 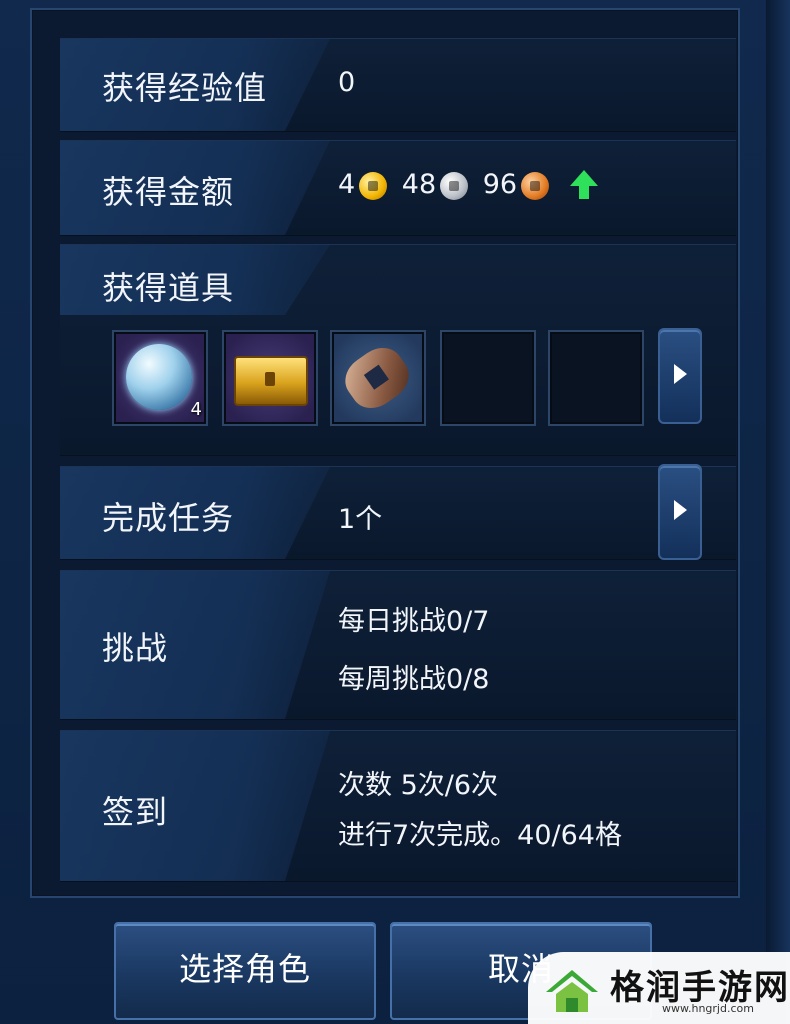 I want to click on copper-coin-icon, so click(x=535, y=185).